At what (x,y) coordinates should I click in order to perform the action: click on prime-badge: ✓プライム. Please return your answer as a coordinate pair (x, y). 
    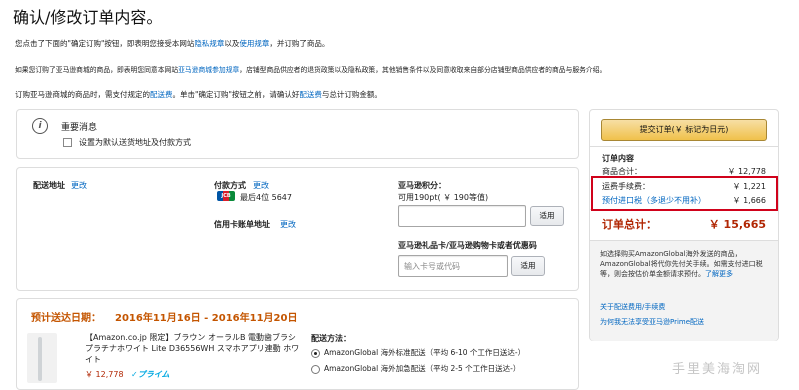
    Looking at the image, I should click on (150, 374).